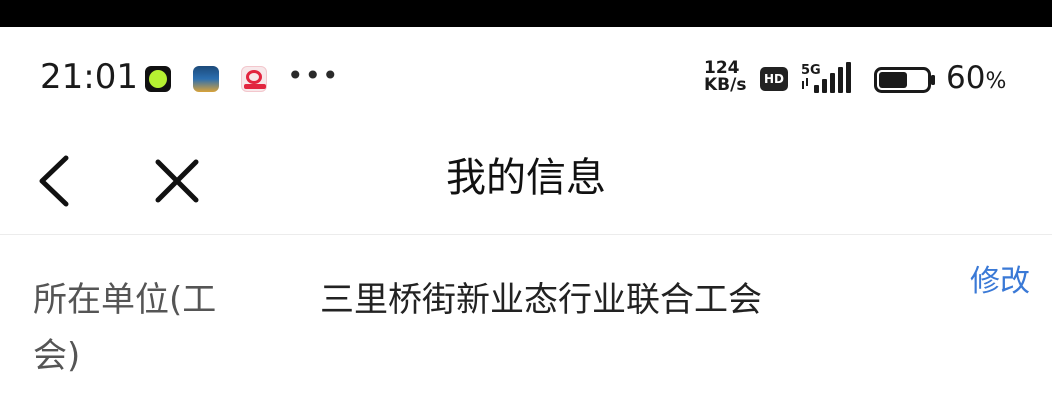 The image size is (1052, 402). I want to click on hd-voice-icon: HD, so click(774, 79).